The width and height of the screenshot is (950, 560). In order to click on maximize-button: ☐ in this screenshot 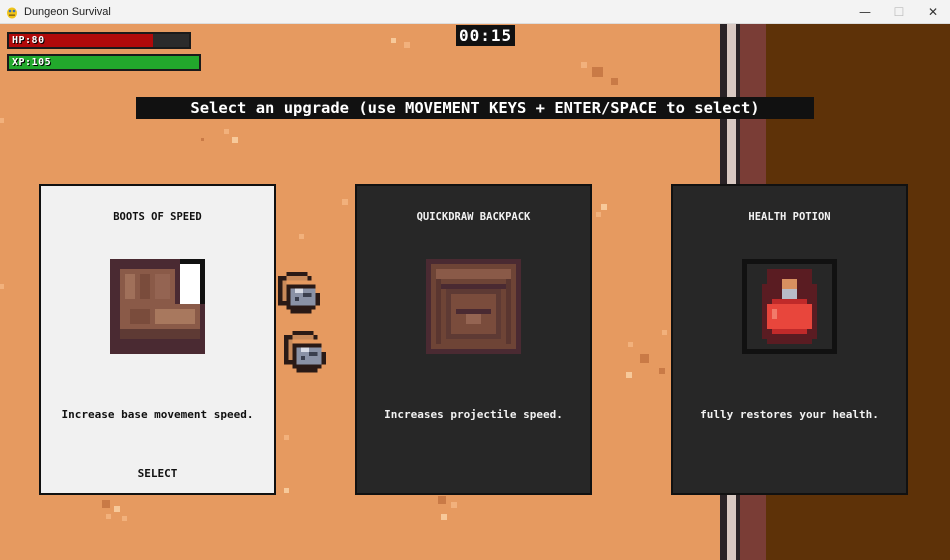, I will do `click(899, 12)`.